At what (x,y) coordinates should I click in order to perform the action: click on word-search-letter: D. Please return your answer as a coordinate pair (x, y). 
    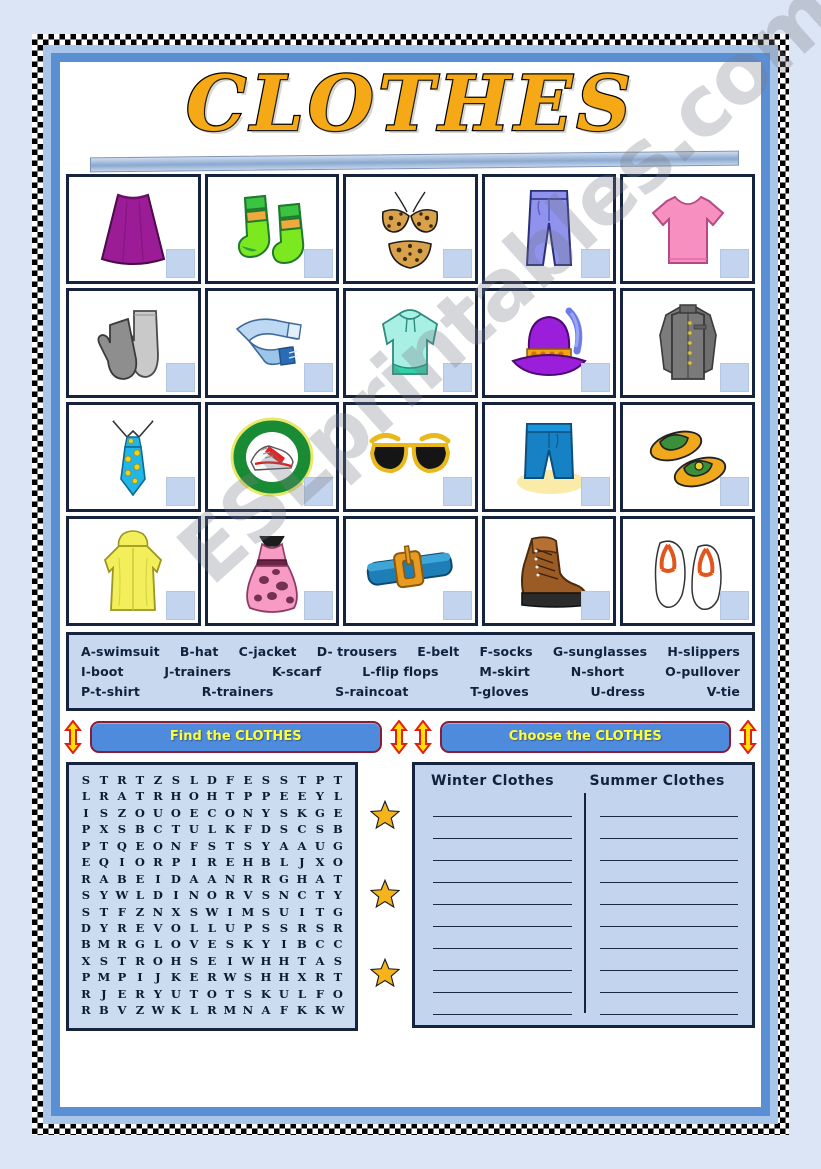
    Looking at the image, I should click on (266, 829).